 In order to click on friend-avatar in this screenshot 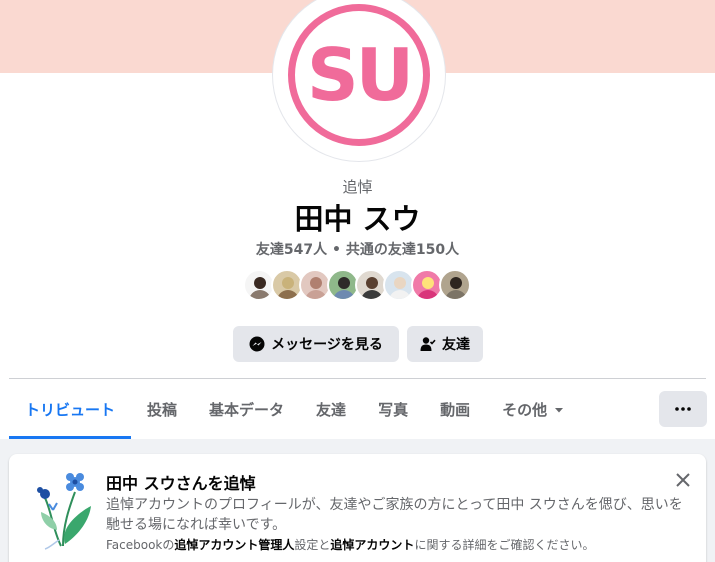, I will do `click(455, 285)`.